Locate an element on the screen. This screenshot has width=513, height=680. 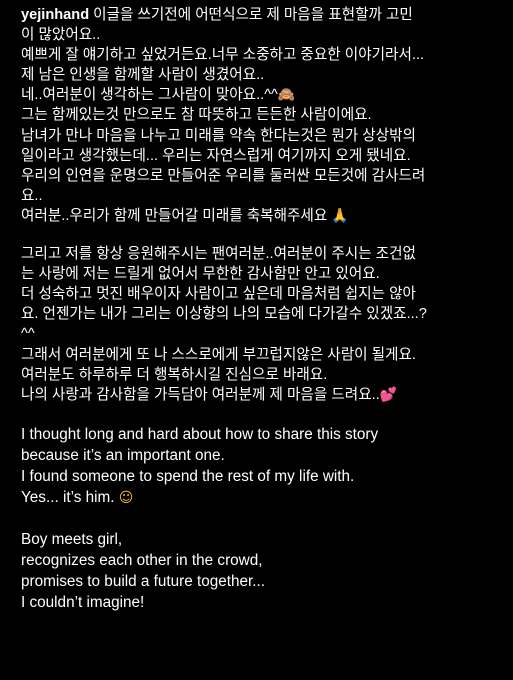
caption-line: 나의 사랑과 감사함을 가득담아 여러분께 제 마음을 드려요..💕 is located at coordinates (209, 394).